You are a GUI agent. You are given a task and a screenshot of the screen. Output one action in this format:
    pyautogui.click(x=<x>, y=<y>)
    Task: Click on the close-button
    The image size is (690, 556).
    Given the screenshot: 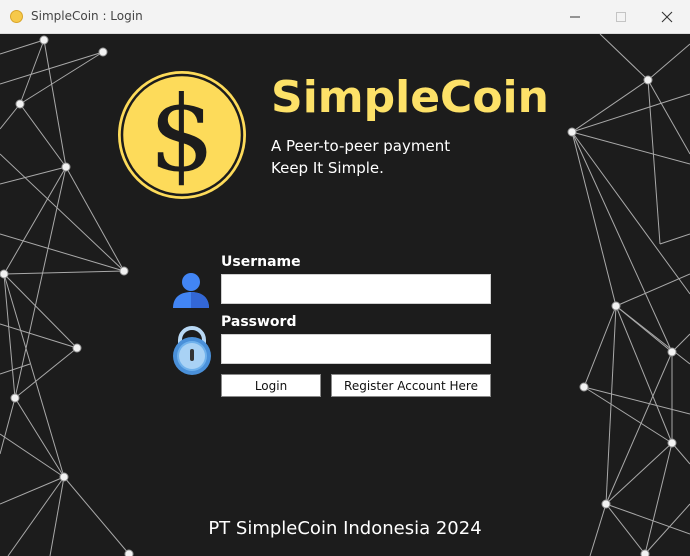 What is the action you would take?
    pyautogui.click(x=667, y=17)
    